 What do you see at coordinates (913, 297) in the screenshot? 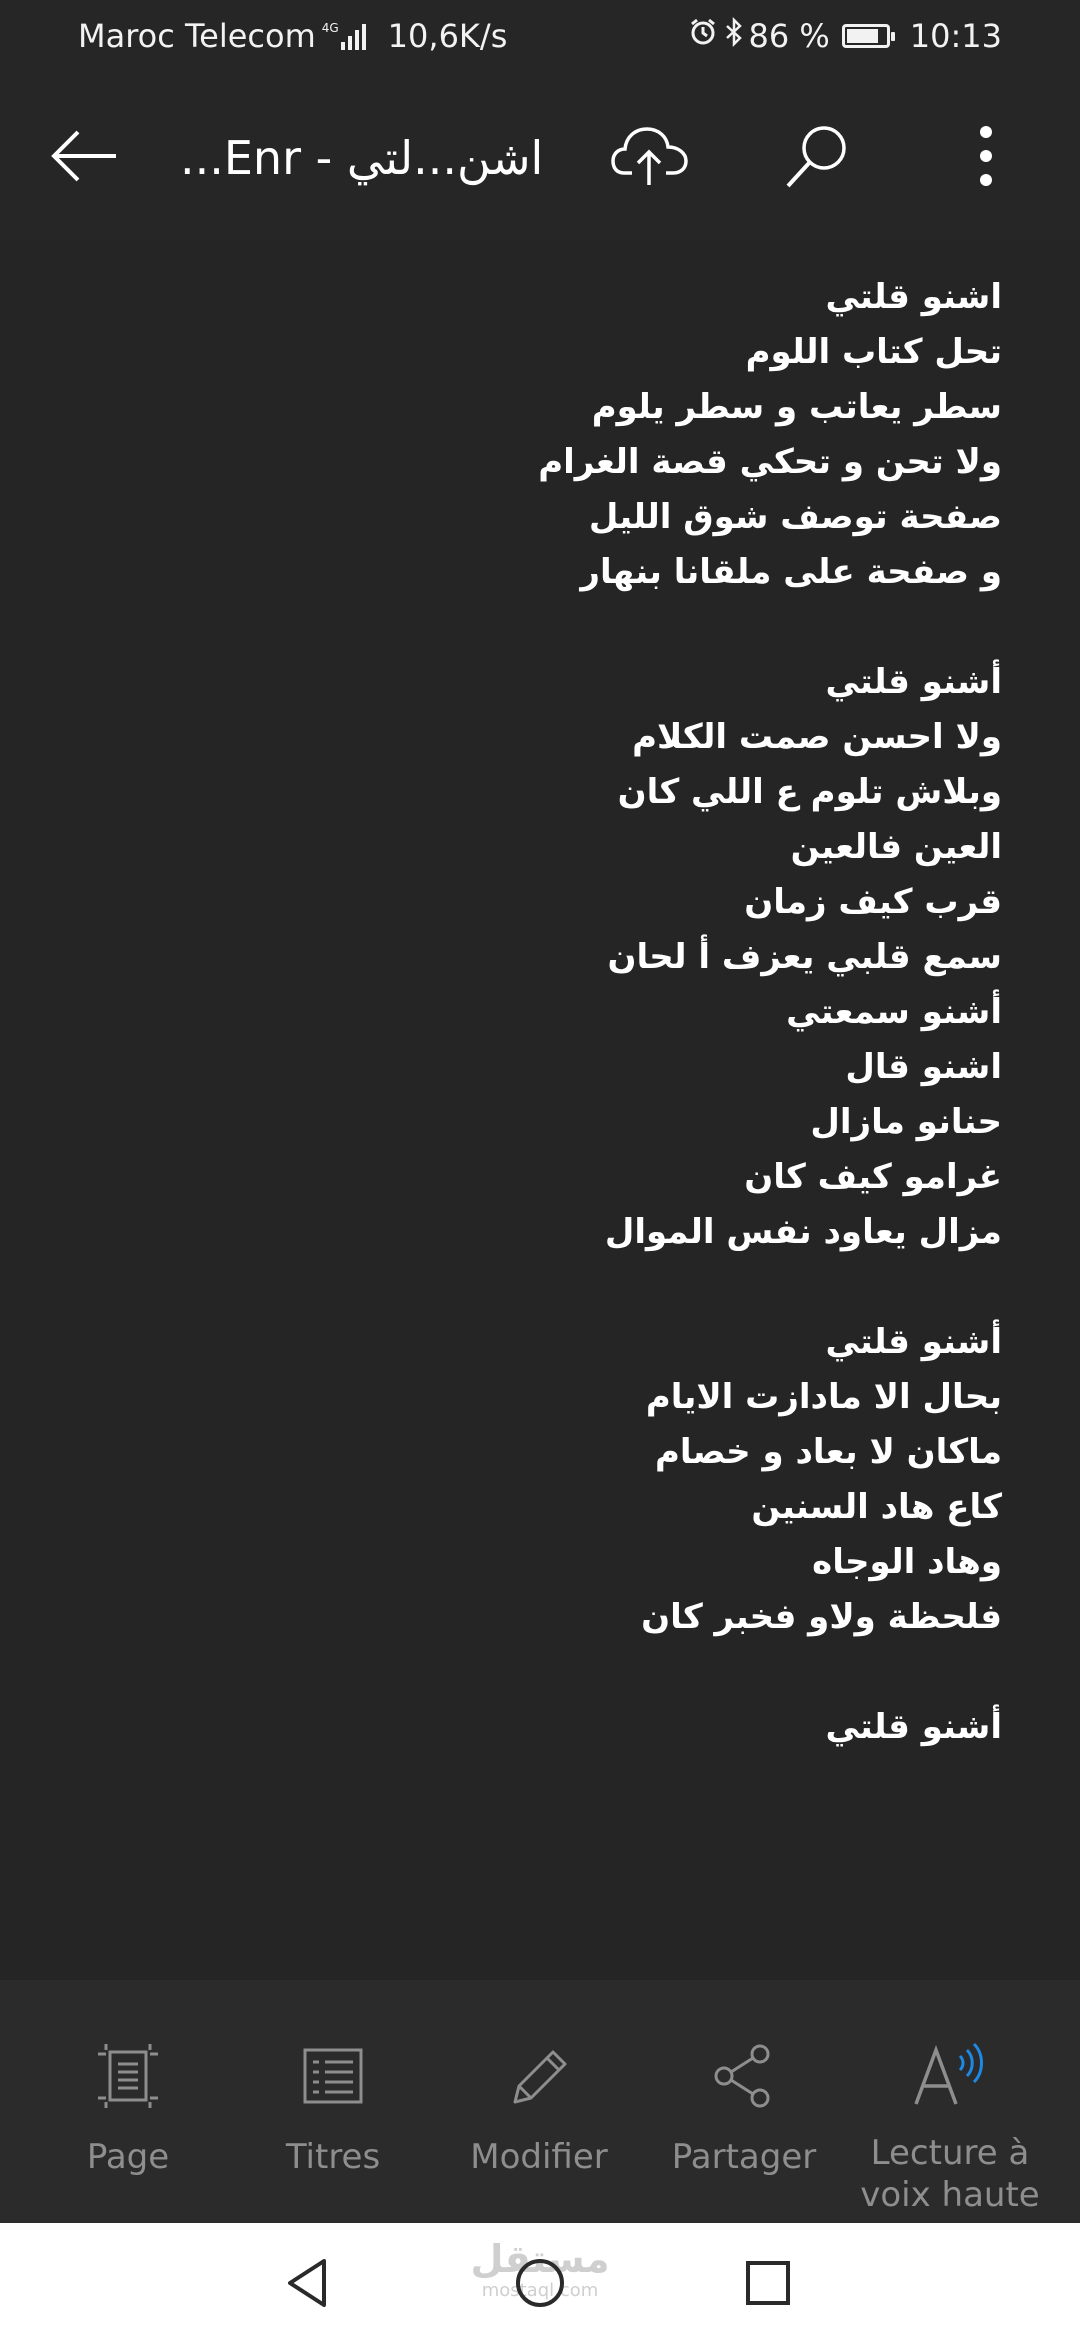
I see `poem-line: اشنو قلتي` at bounding box center [913, 297].